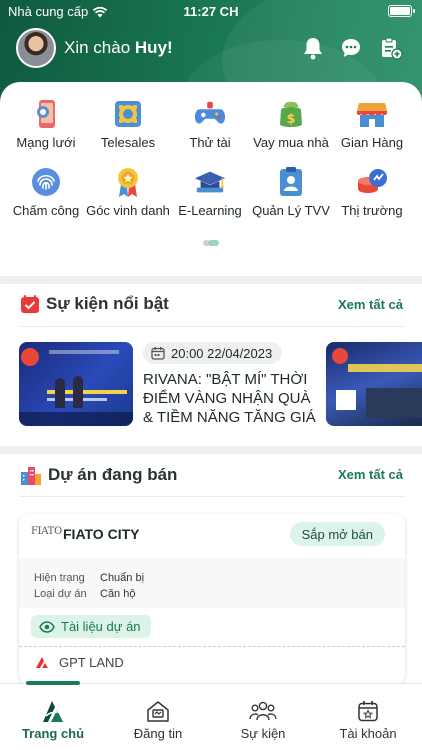  Describe the element at coordinates (210, 182) in the screenshot. I see `graduation-cap-icon` at that location.